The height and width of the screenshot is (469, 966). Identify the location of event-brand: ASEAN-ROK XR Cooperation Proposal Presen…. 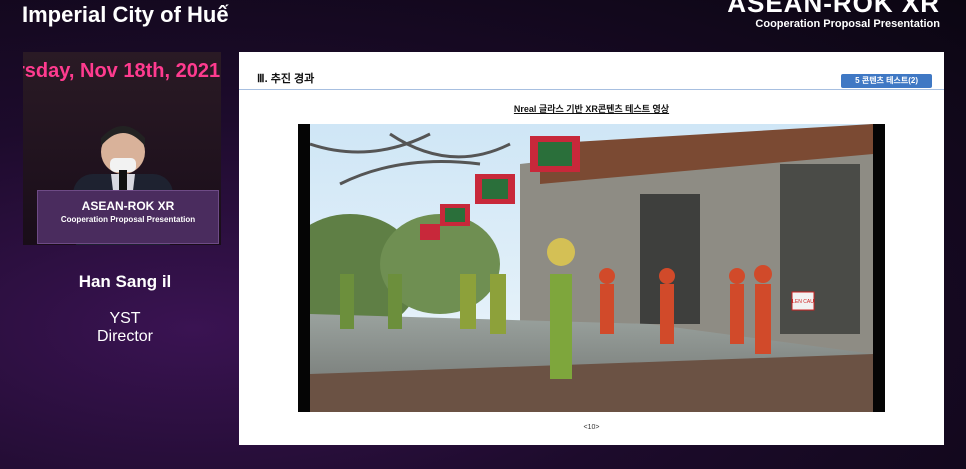
(833, 15).